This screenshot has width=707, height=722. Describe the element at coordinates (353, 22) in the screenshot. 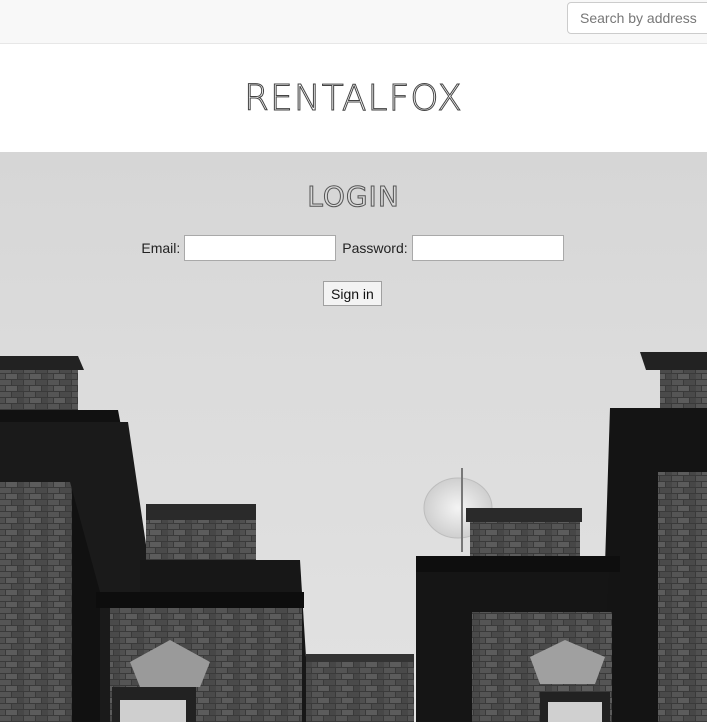

I see `top-navbar` at that location.